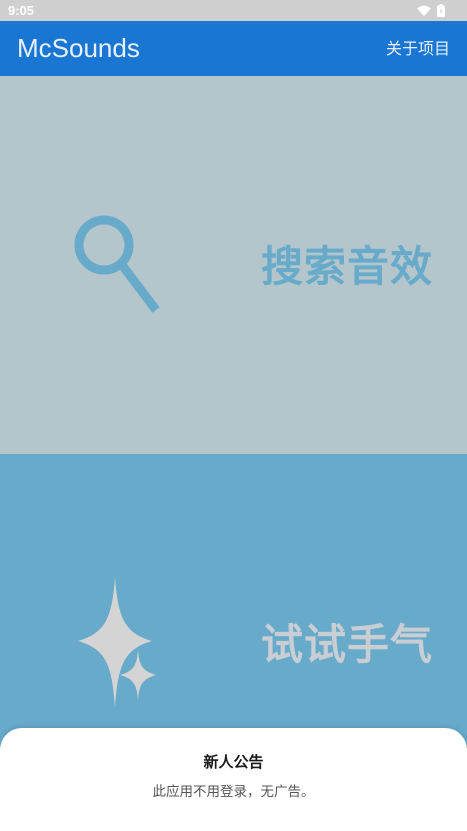  What do you see at coordinates (21, 10) in the screenshot?
I see `status-time: 9:05` at bounding box center [21, 10].